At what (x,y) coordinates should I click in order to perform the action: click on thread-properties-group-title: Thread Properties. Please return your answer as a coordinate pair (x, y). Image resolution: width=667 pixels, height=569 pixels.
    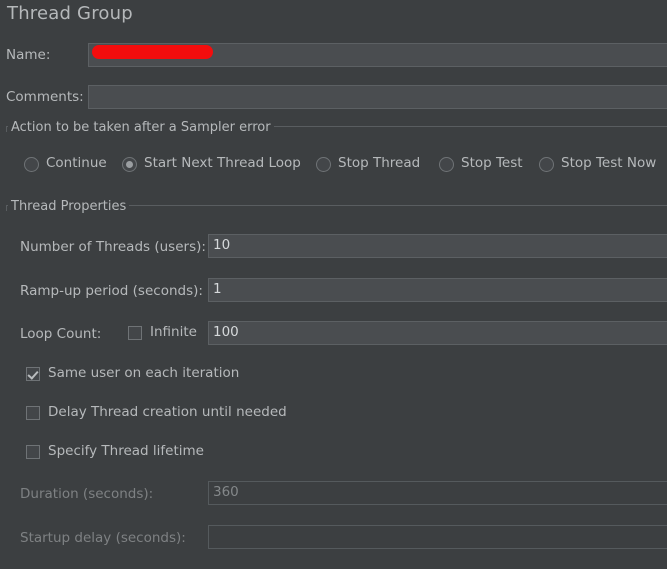
    Looking at the image, I should click on (69, 206).